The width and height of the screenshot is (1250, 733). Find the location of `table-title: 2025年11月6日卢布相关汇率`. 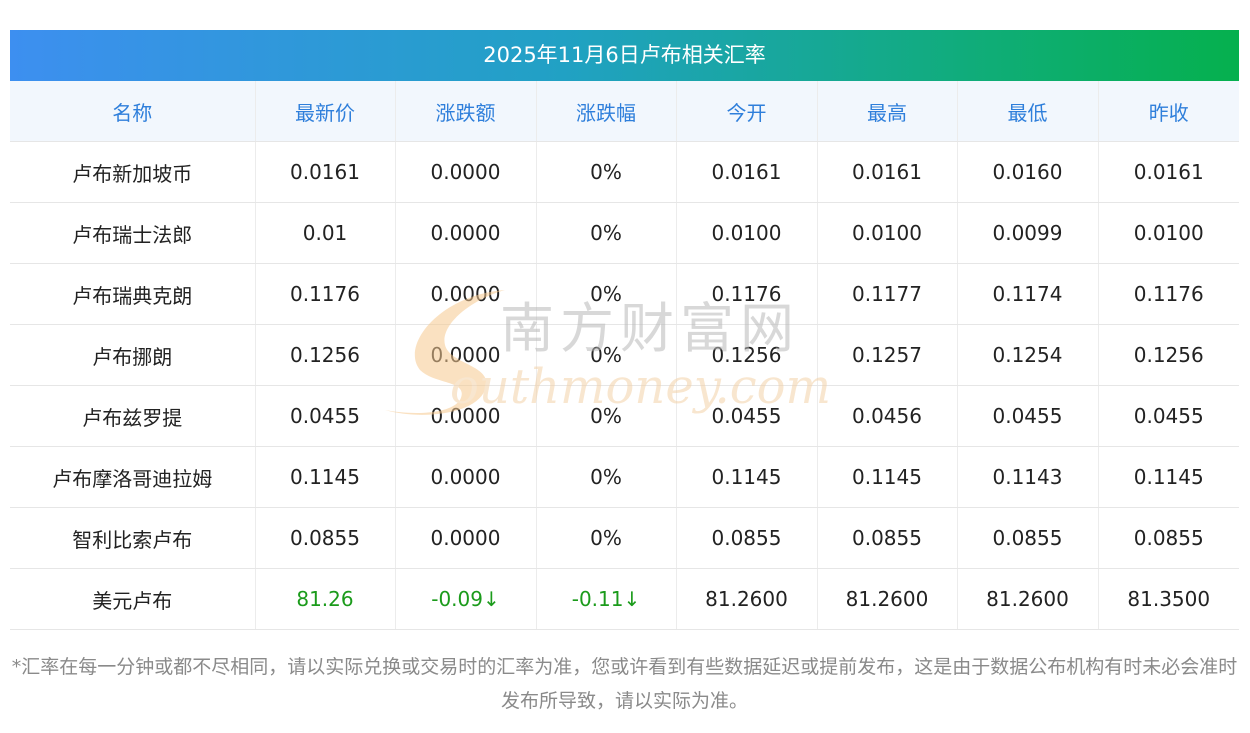

table-title: 2025年11月6日卢布相关汇率 is located at coordinates (624, 55).